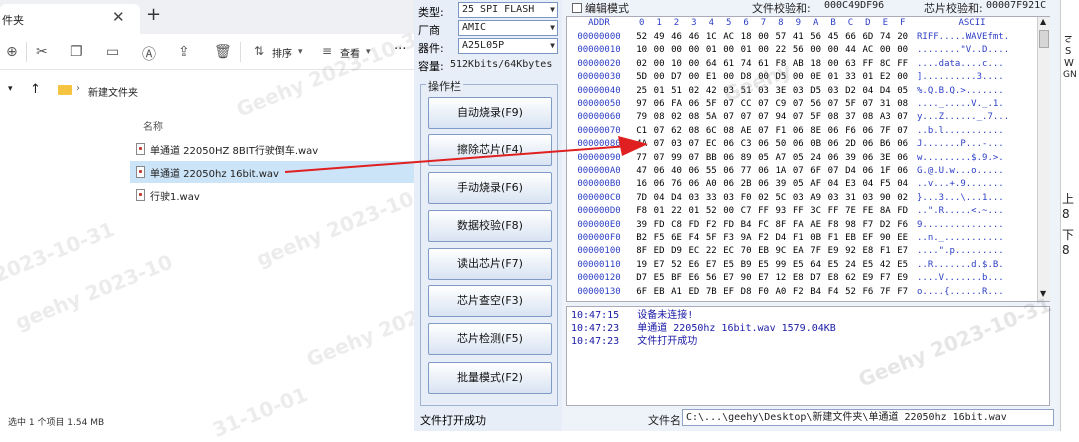  I want to click on hex-header-ascii: ASCII, so click(972, 23).